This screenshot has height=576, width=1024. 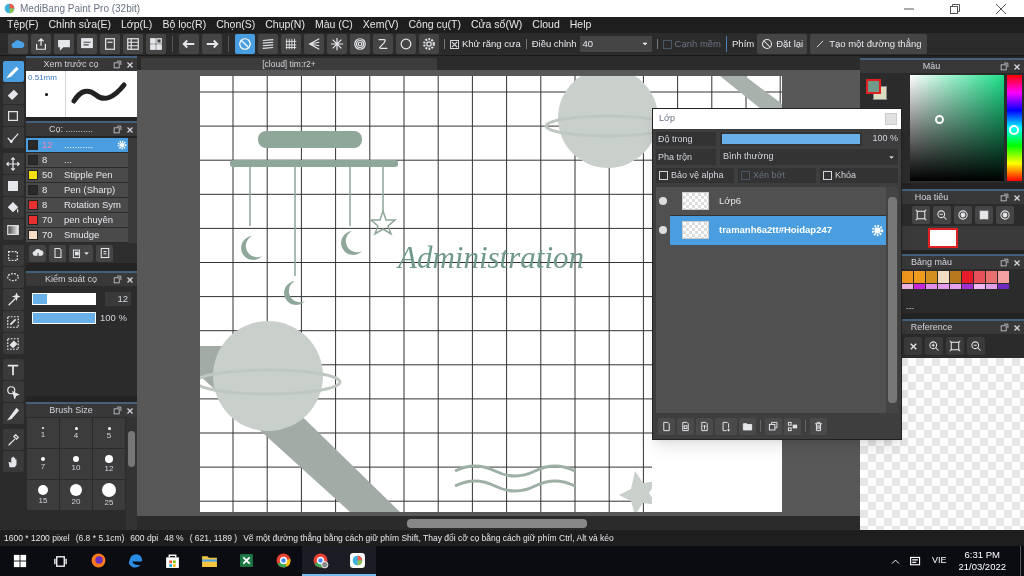 I want to click on brush-size-tile: 15, so click(x=43, y=495).